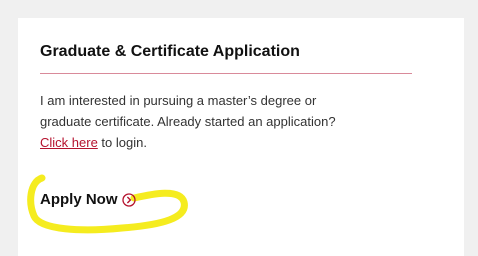 The width and height of the screenshot is (478, 256). What do you see at coordinates (69, 142) in the screenshot?
I see `login-link: Click here` at bounding box center [69, 142].